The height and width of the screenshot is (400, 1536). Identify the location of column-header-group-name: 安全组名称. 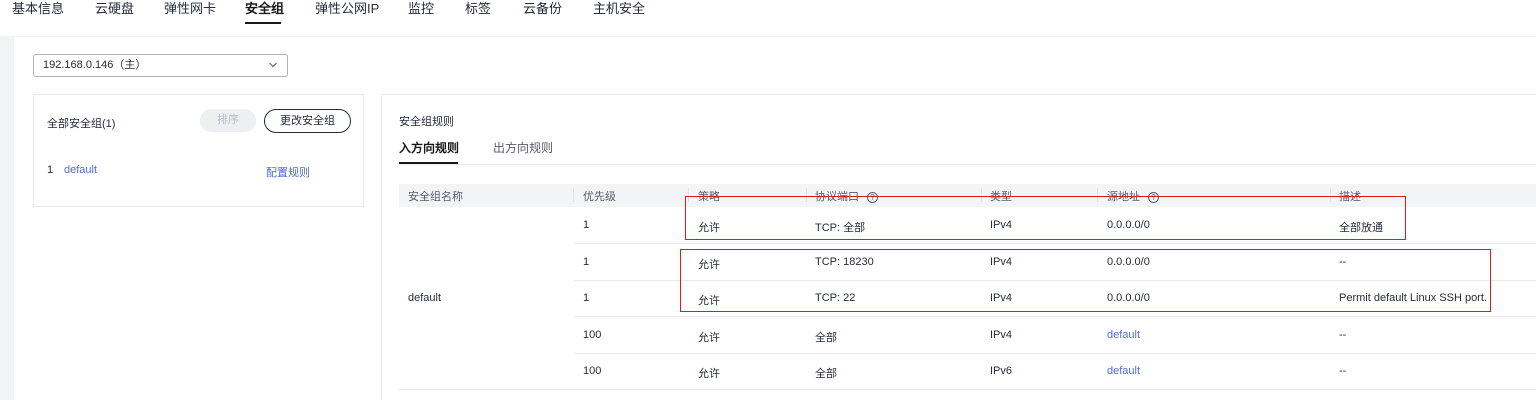
(435, 197).